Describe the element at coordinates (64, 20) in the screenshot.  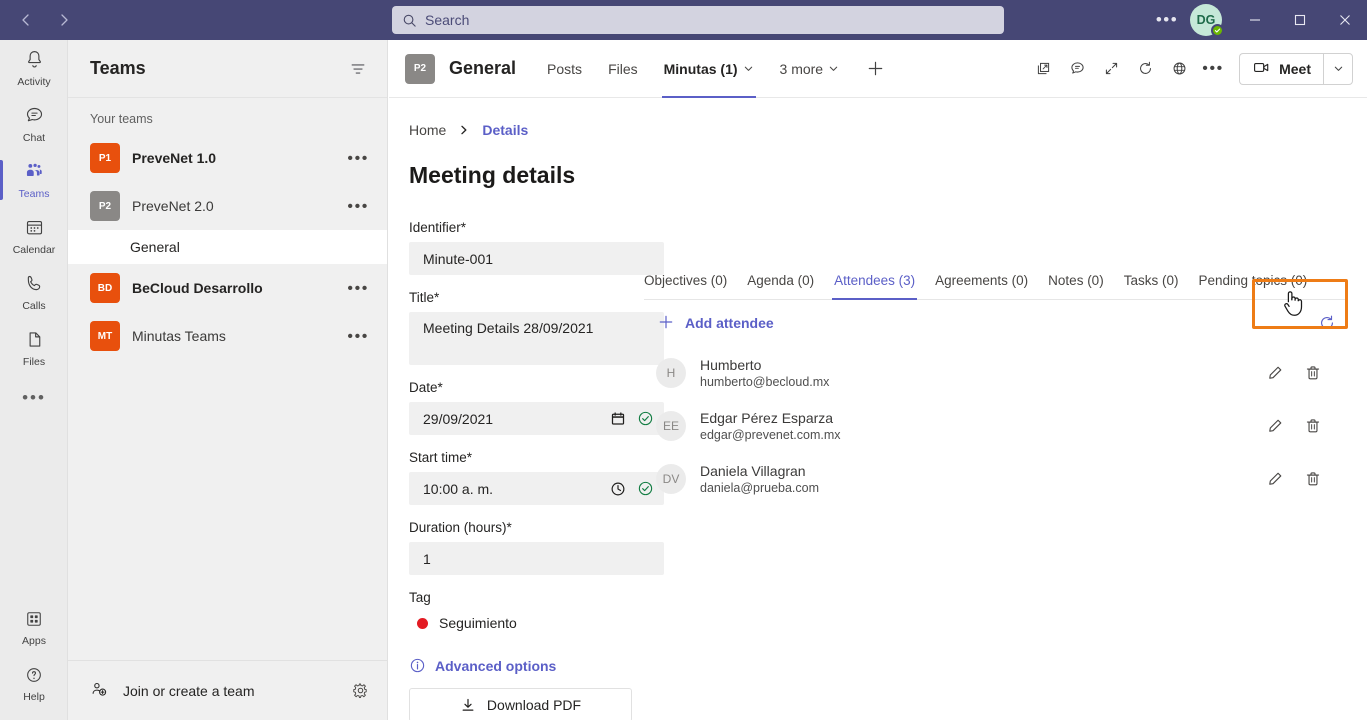
I see `forward-button` at that location.